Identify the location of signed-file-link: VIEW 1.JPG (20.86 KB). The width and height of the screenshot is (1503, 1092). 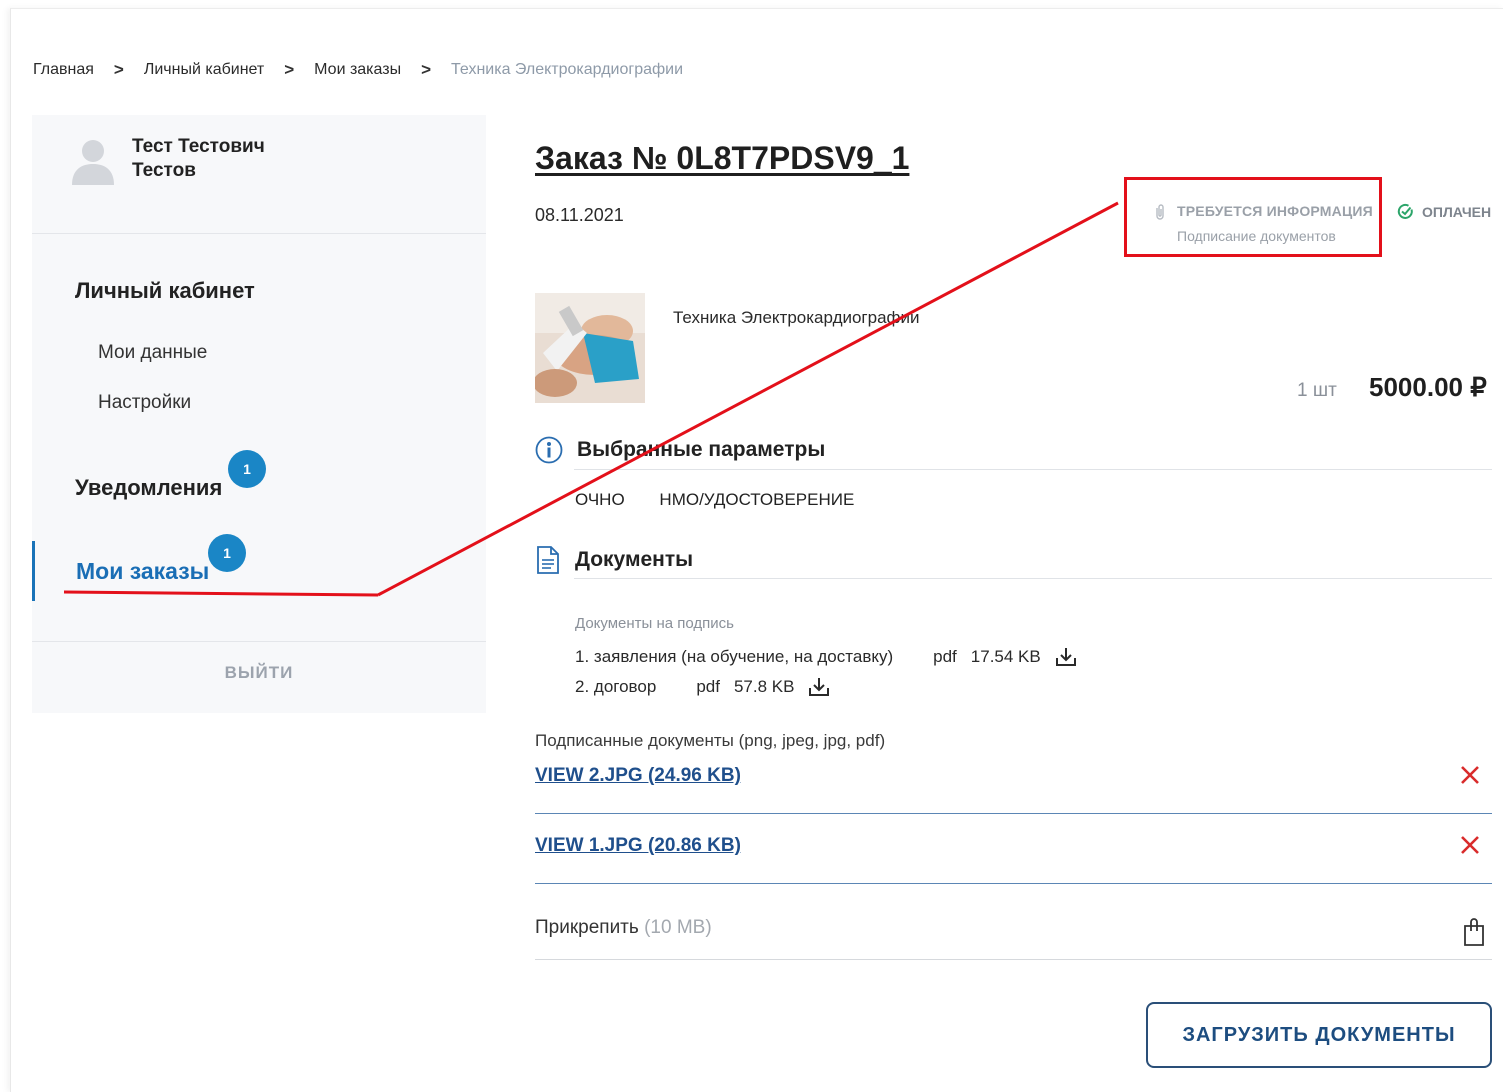
(638, 846).